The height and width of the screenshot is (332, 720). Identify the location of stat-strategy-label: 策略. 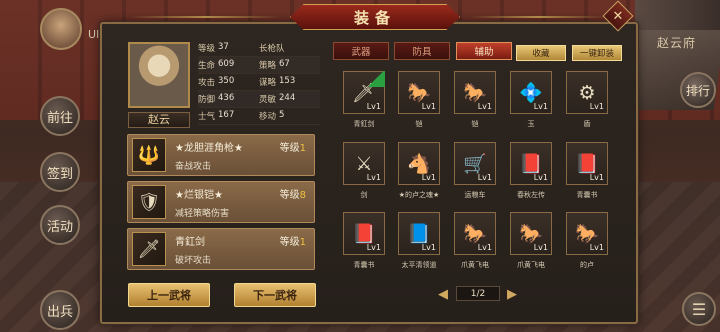
(268, 66).